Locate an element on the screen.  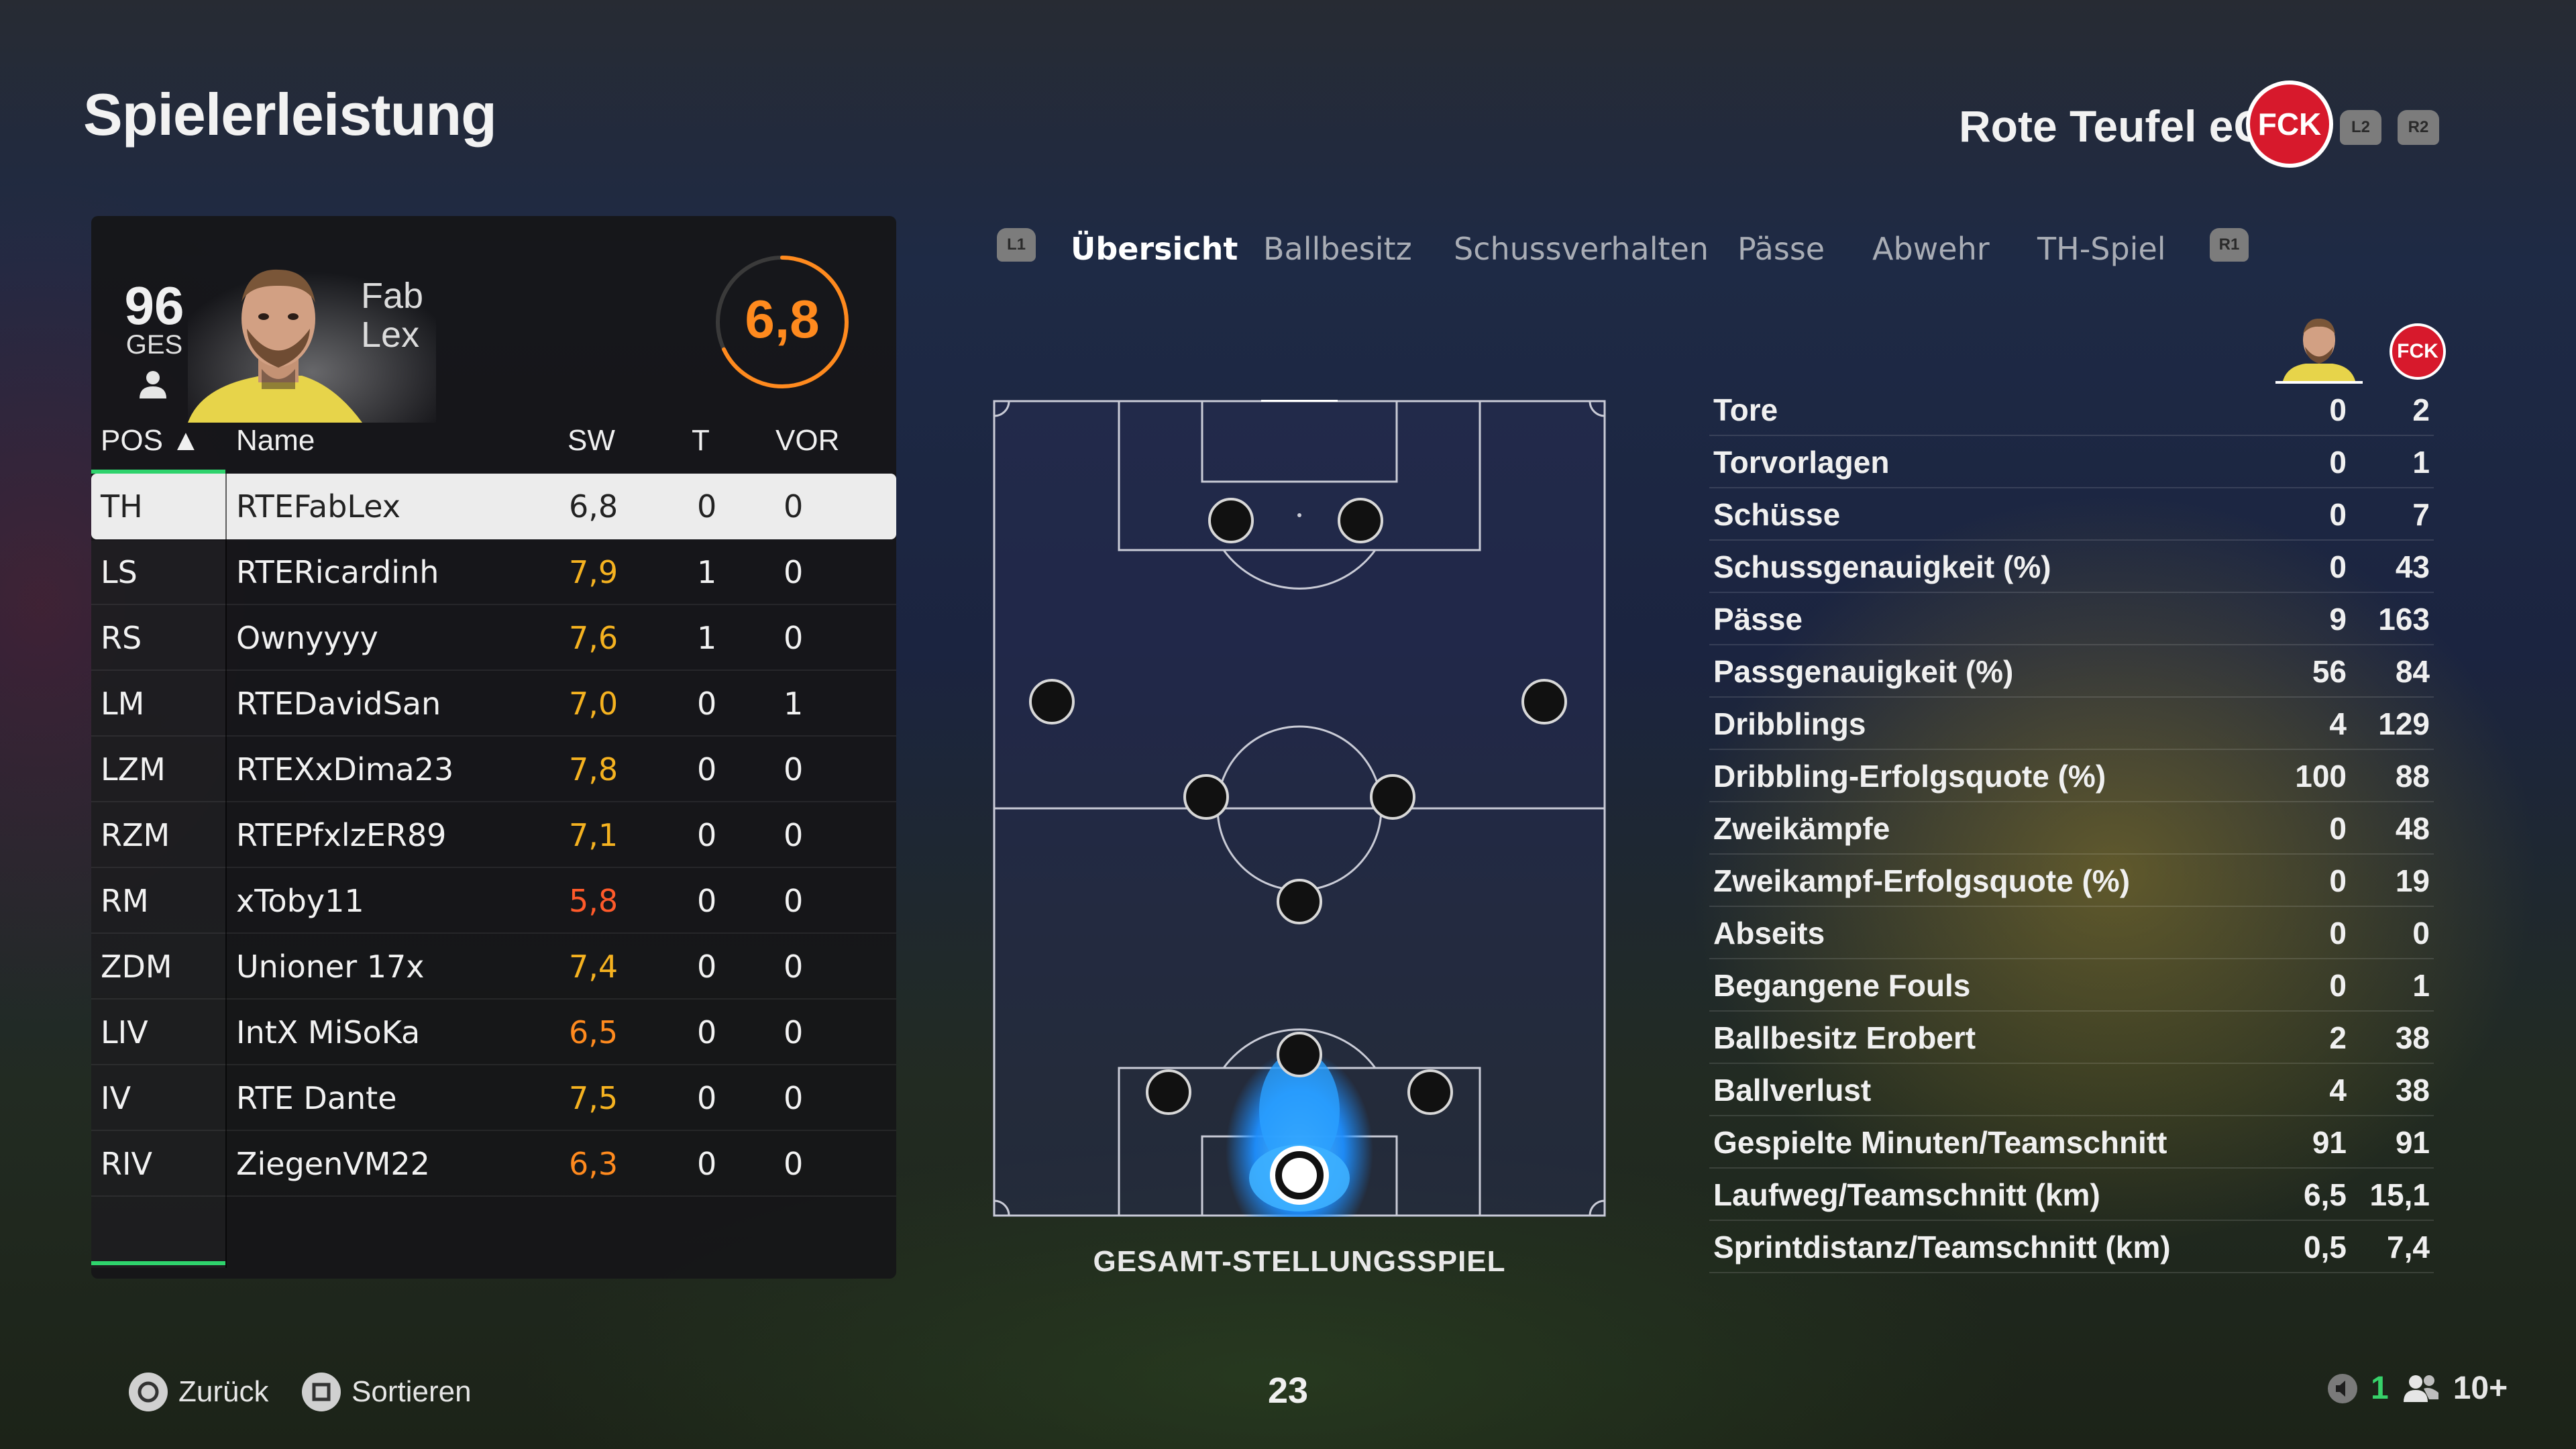
tab-abwehr: Abwehr is located at coordinates (1931, 249).